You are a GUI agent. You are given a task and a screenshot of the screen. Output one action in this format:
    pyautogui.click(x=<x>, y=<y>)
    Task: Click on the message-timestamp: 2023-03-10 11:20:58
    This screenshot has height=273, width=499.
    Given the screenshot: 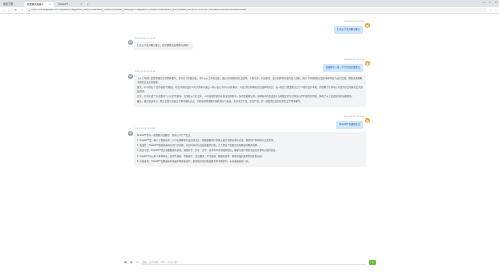 What is the action you would take?
    pyautogui.click(x=145, y=39)
    